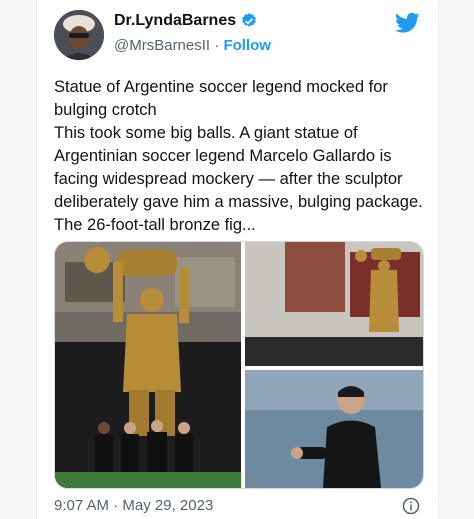 Image resolution: width=474 pixels, height=519 pixels. I want to click on avatar-image, so click(79, 35).